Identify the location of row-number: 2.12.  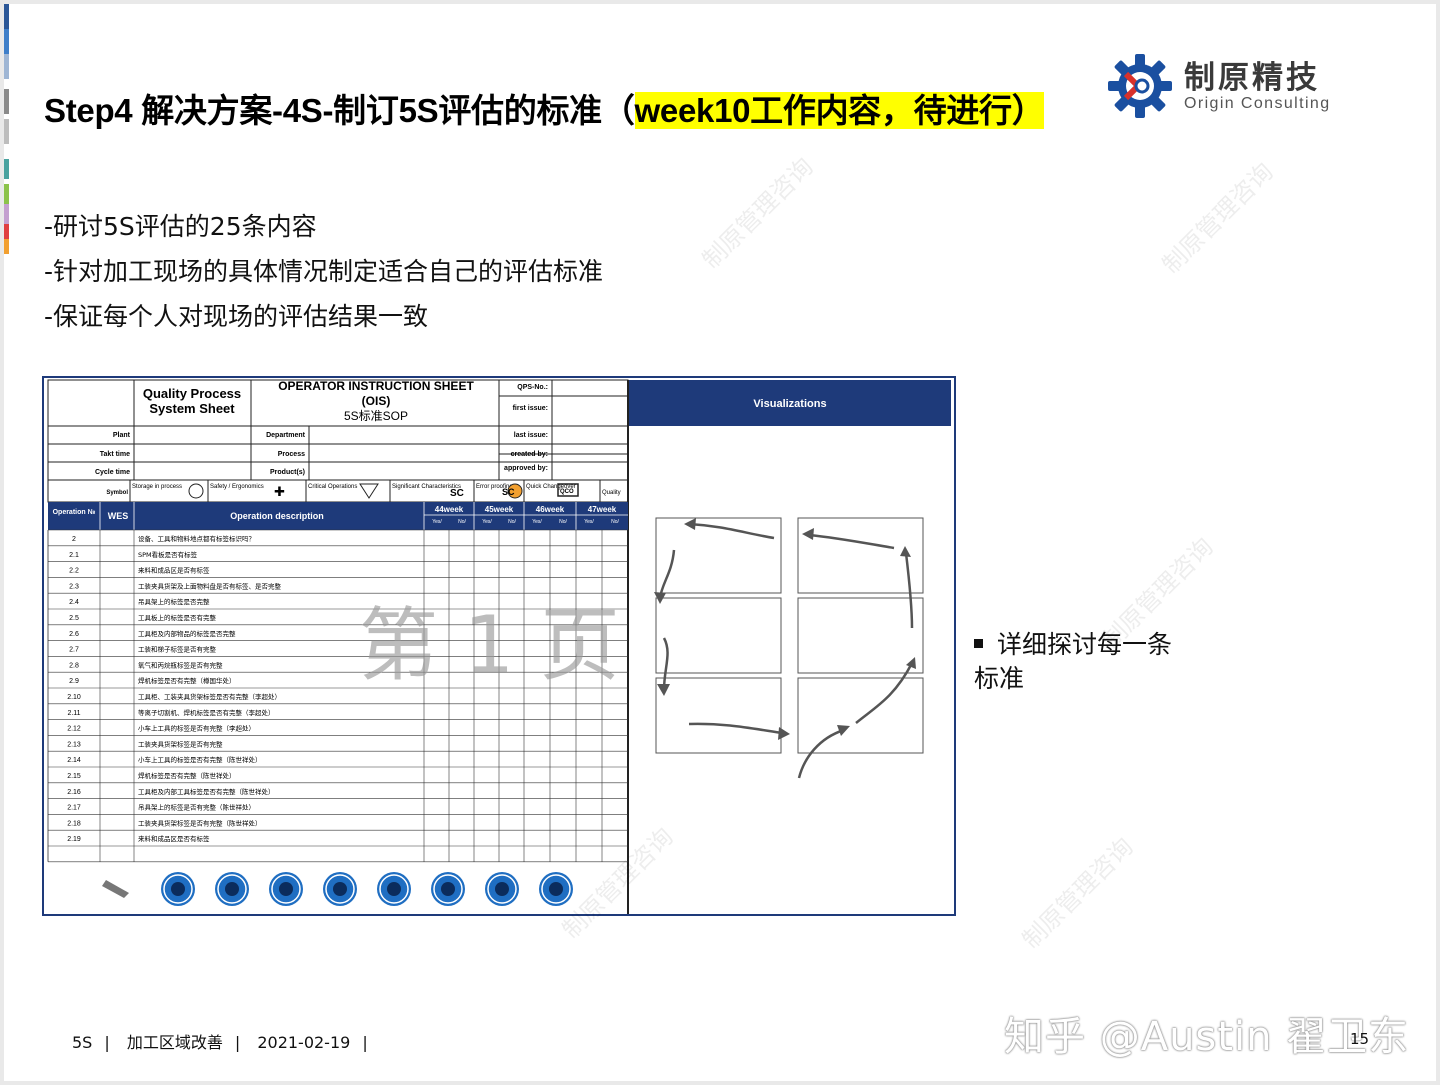
(74, 729).